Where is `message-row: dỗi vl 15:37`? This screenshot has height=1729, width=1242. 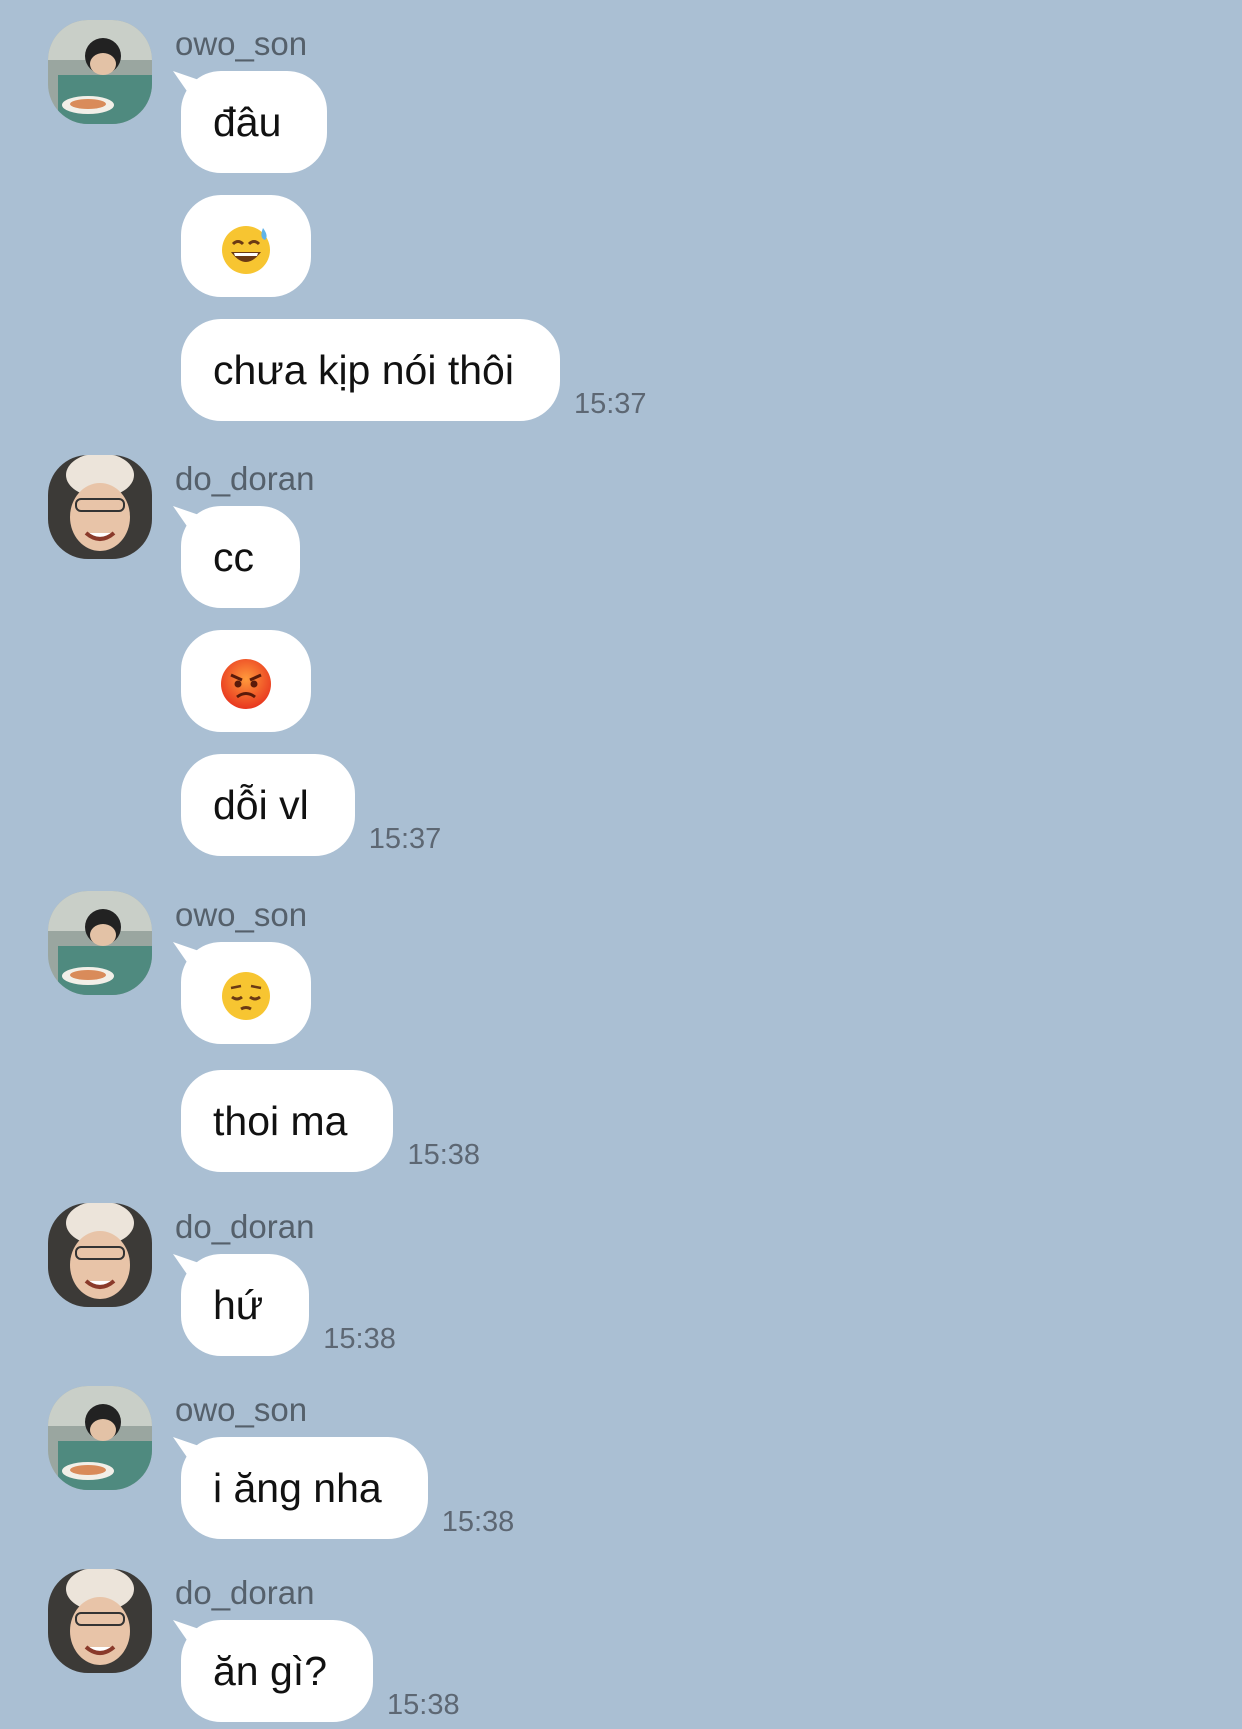
message-row: dỗi vl 15:37 is located at coordinates (311, 805).